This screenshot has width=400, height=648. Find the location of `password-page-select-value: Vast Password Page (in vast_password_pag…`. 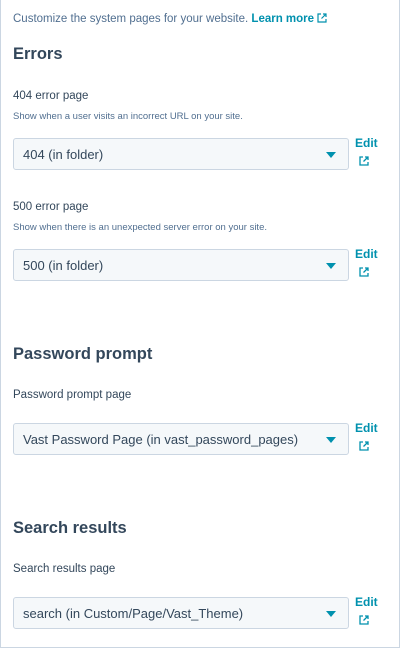

password-page-select-value: Vast Password Page (in vast_password_pag… is located at coordinates (161, 439).